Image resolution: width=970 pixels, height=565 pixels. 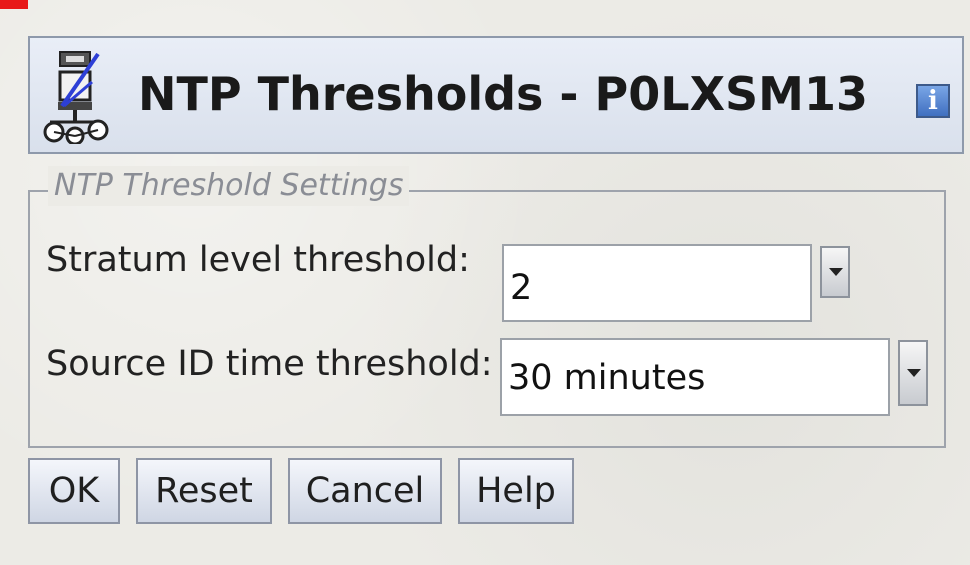 I want to click on stratum-level-label: Stratum level threshold:, so click(x=258, y=260).